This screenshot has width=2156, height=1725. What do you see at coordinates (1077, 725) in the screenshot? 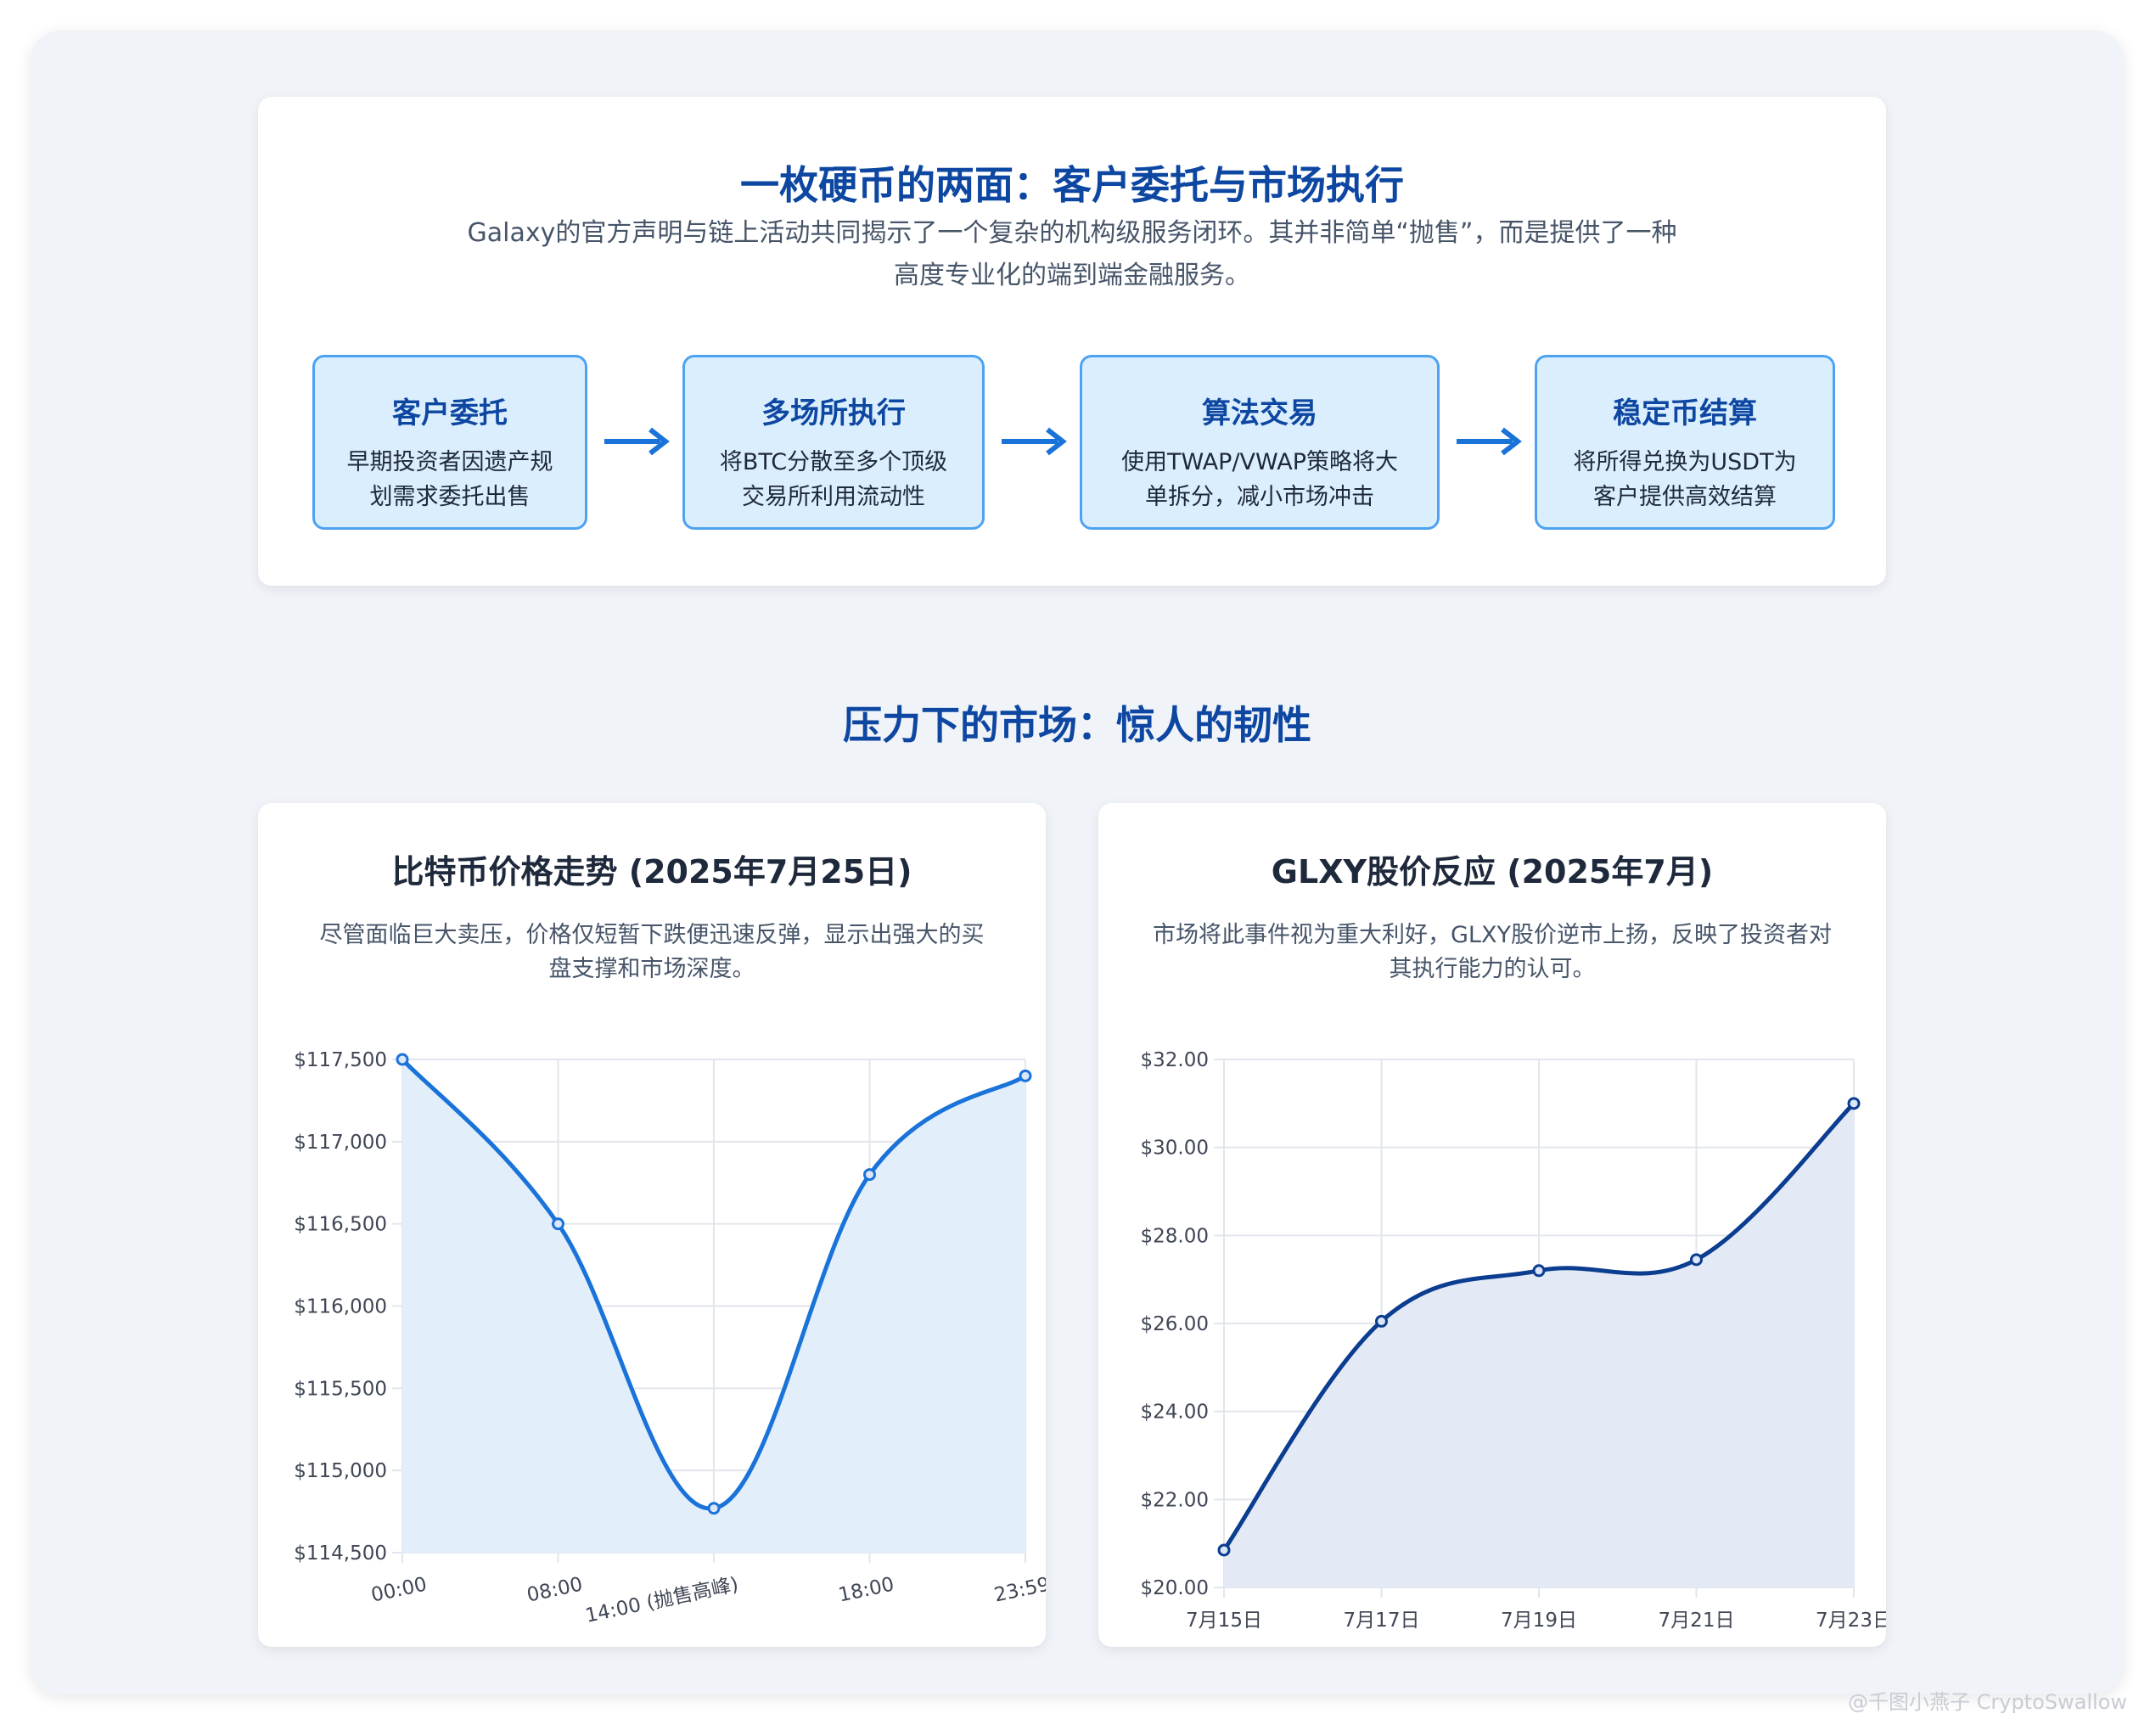
I see `section-title: 压力下的市场：惊人的韧性` at bounding box center [1077, 725].